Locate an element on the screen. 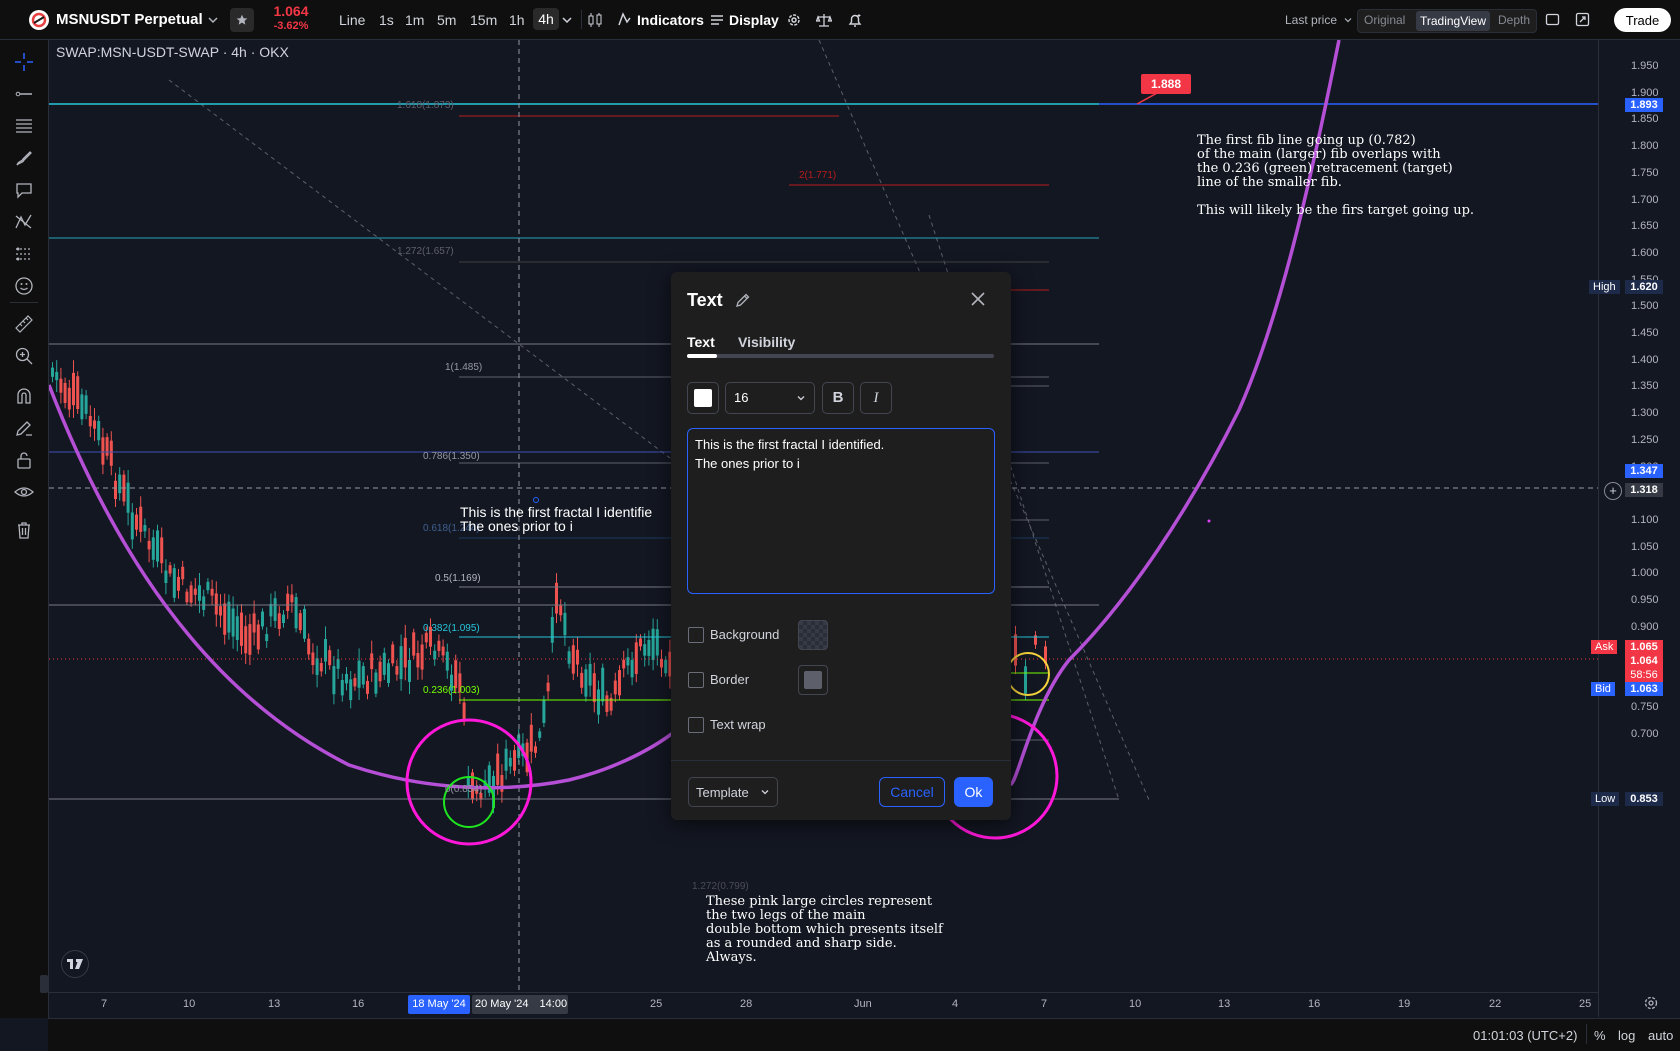  bold-button: B is located at coordinates (838, 398).